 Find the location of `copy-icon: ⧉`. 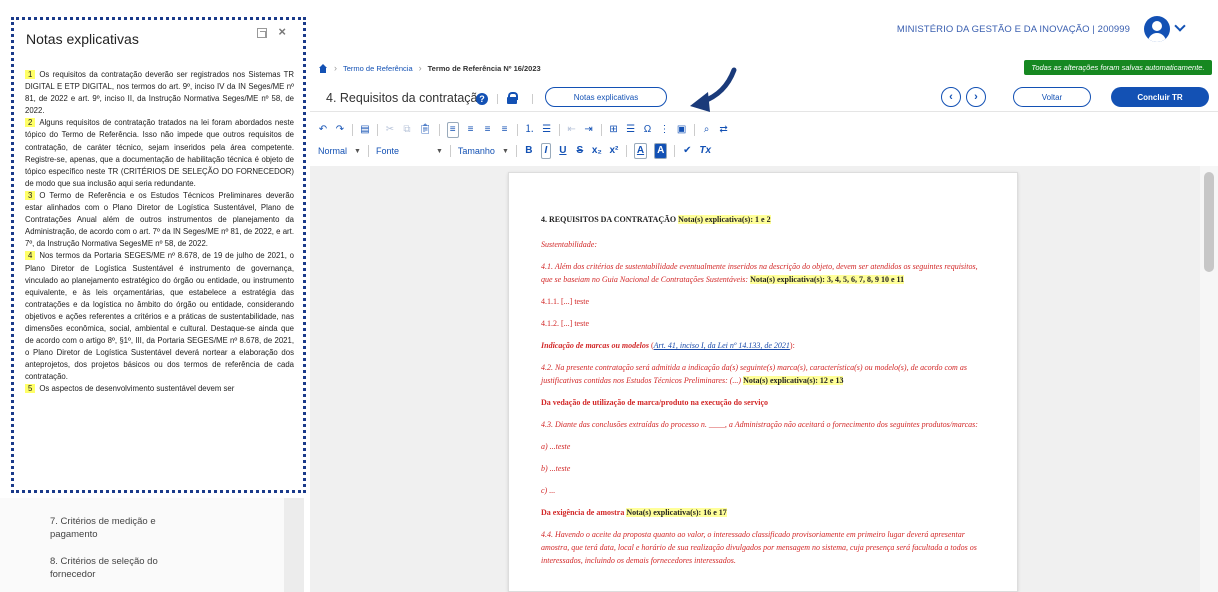

copy-icon: ⧉ is located at coordinates (407, 130).